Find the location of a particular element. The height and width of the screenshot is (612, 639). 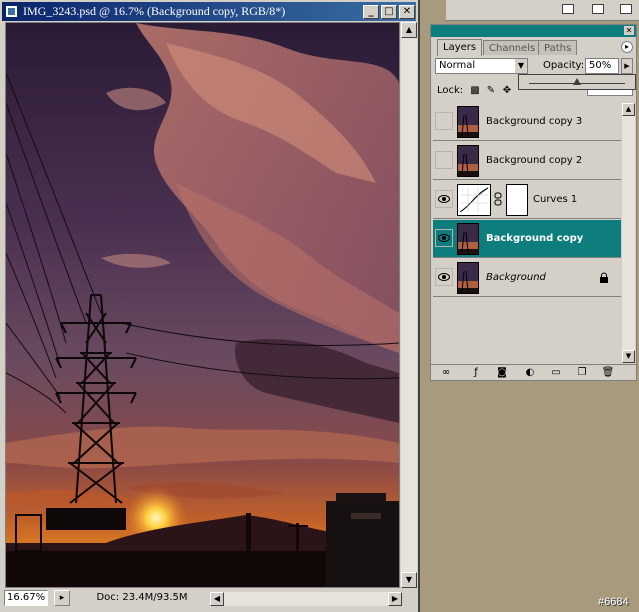

file-browser-icon is located at coordinates (568, 9).